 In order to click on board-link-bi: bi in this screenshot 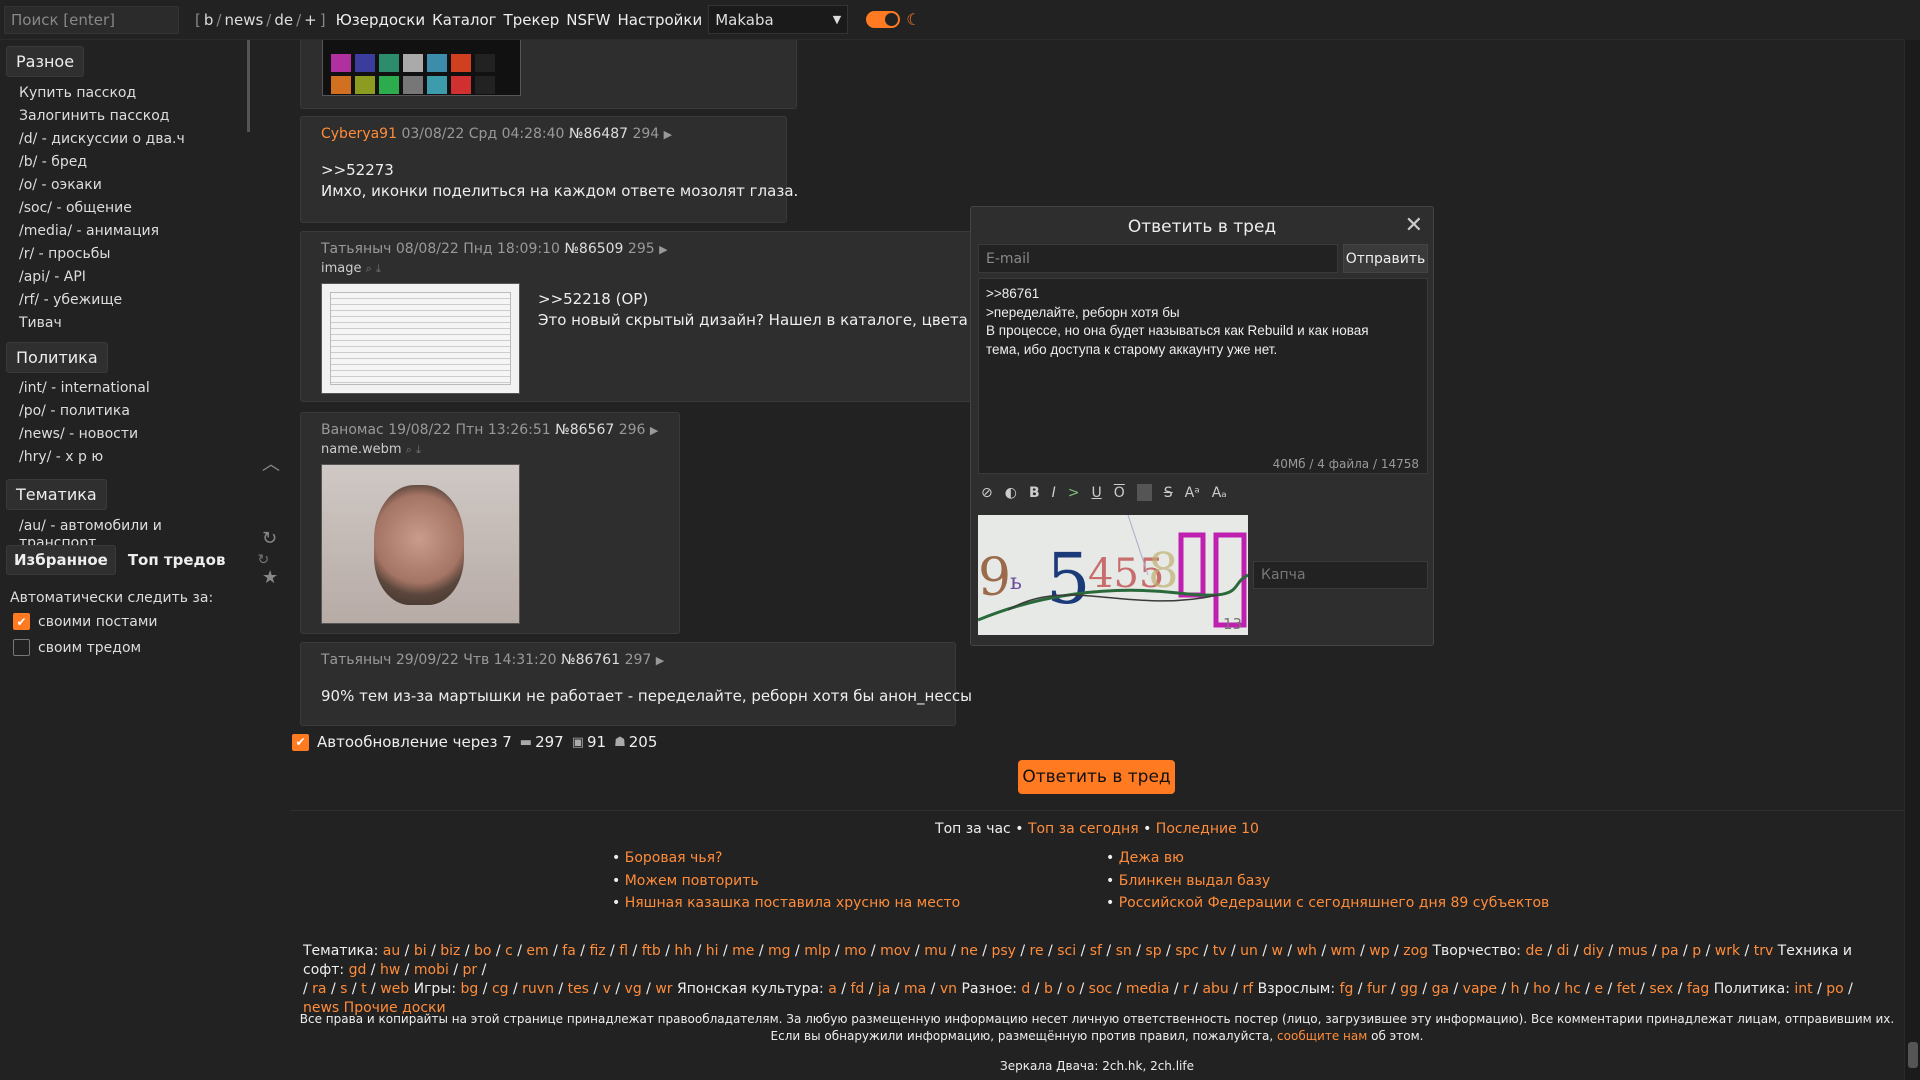, I will do `click(420, 951)`.